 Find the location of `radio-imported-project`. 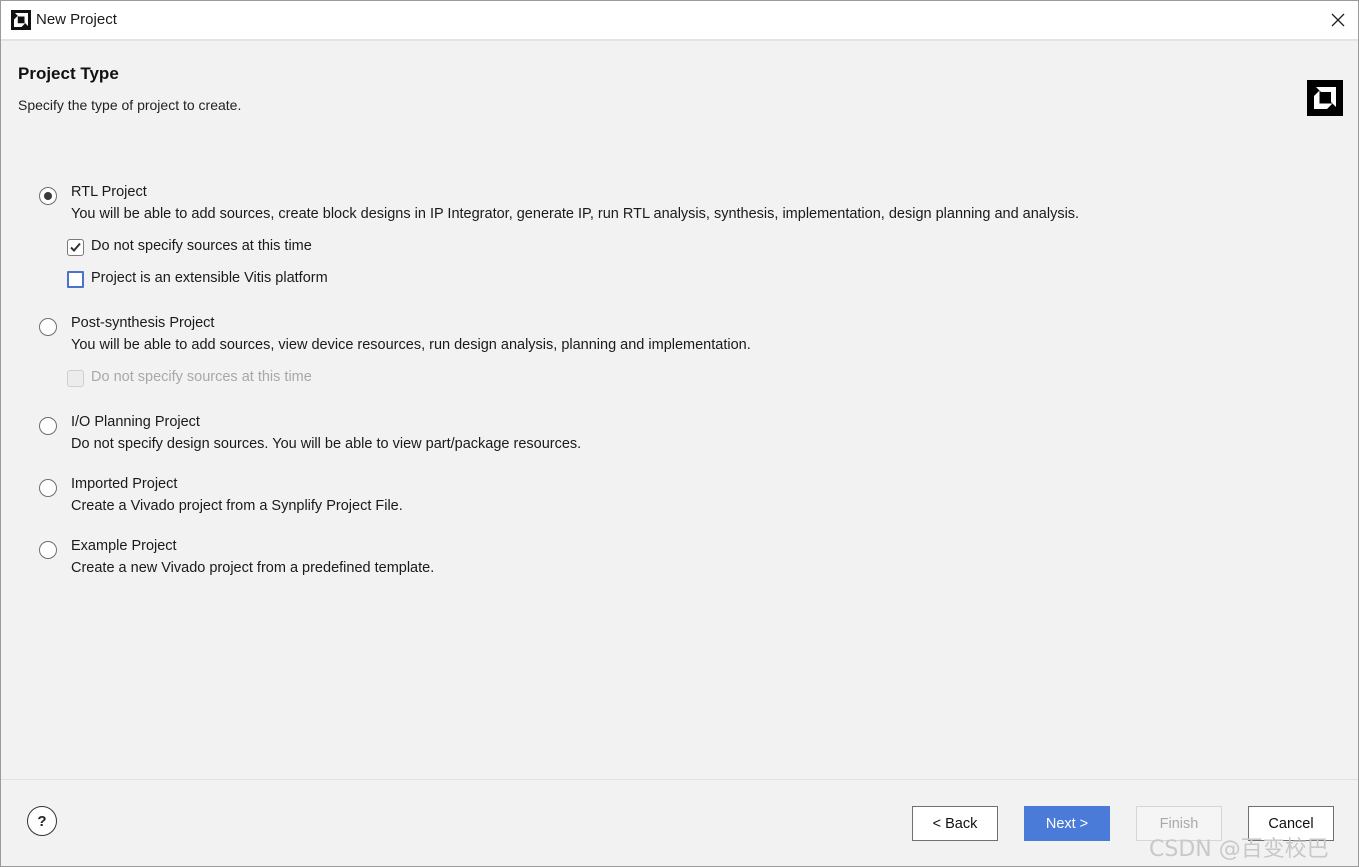

radio-imported-project is located at coordinates (48, 488).